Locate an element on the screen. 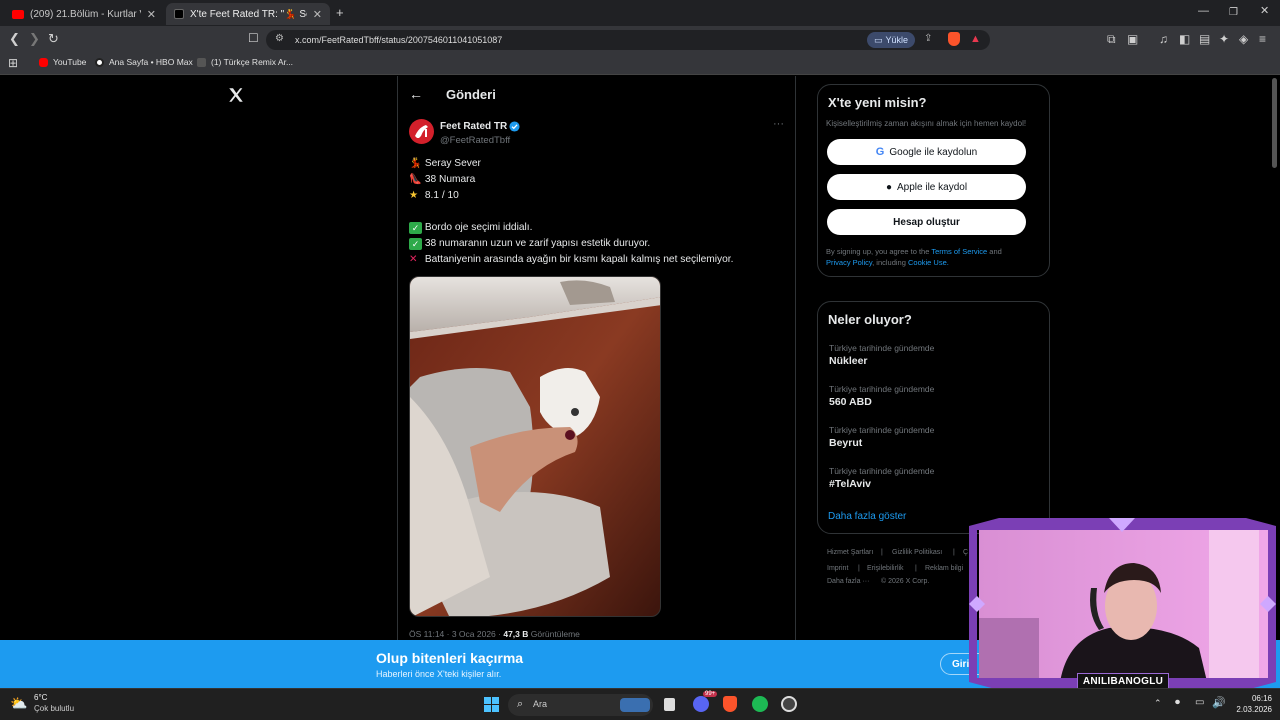 The width and height of the screenshot is (1280, 720). restore-icon: ❐ is located at coordinates (1233, 12).